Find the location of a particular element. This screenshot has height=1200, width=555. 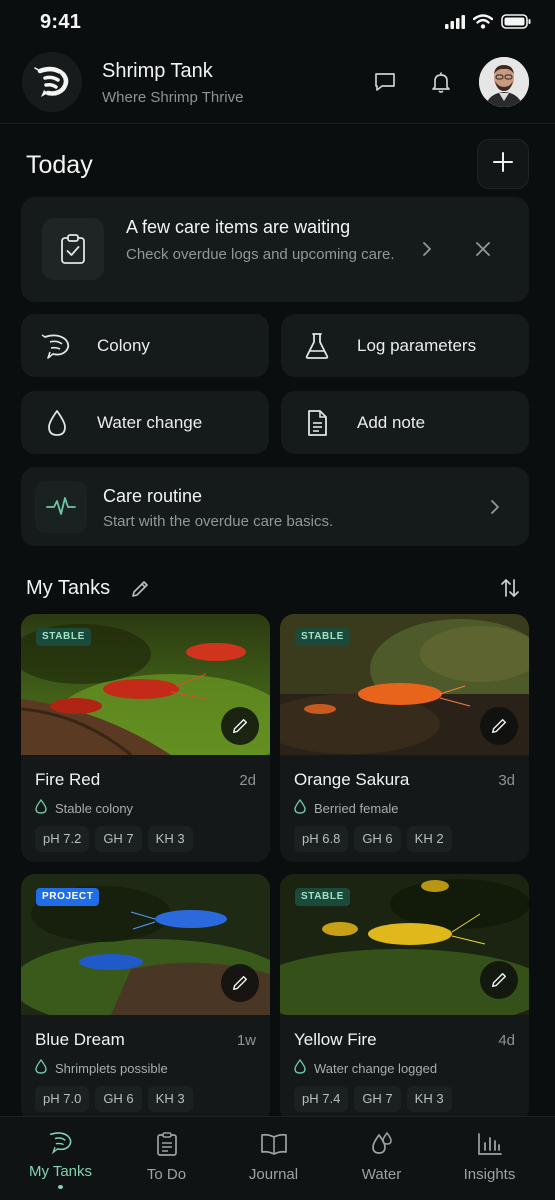

app-subtitle: Where Shrimp Thrive is located at coordinates (173, 97).